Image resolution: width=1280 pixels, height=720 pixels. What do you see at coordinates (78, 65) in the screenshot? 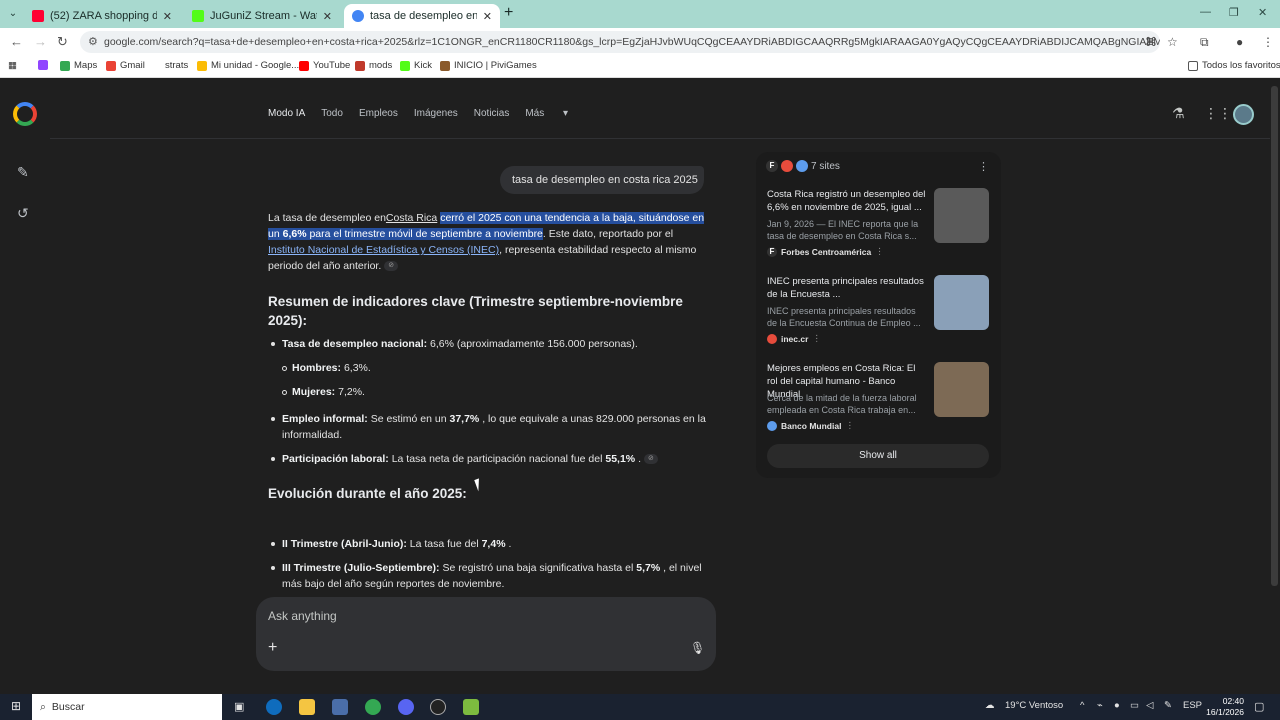
I see `bookmark-maps: Maps` at bounding box center [78, 65].